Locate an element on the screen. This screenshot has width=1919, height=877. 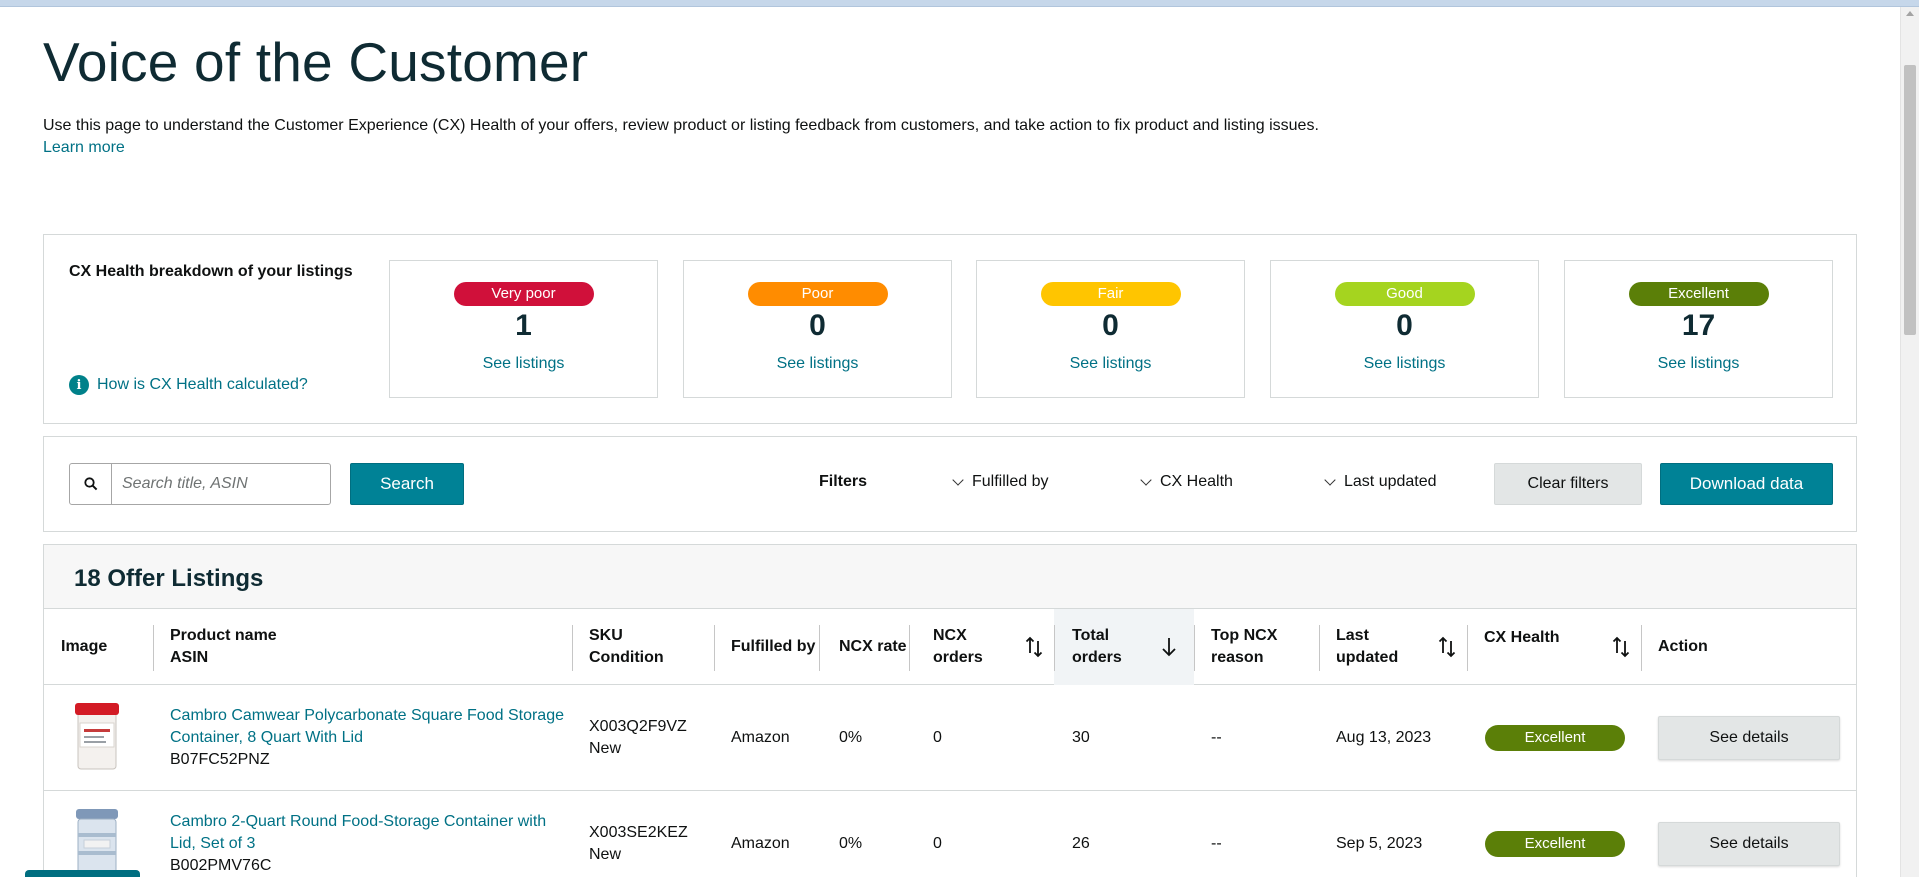
health-count-excellent: 17 is located at coordinates (1698, 325).